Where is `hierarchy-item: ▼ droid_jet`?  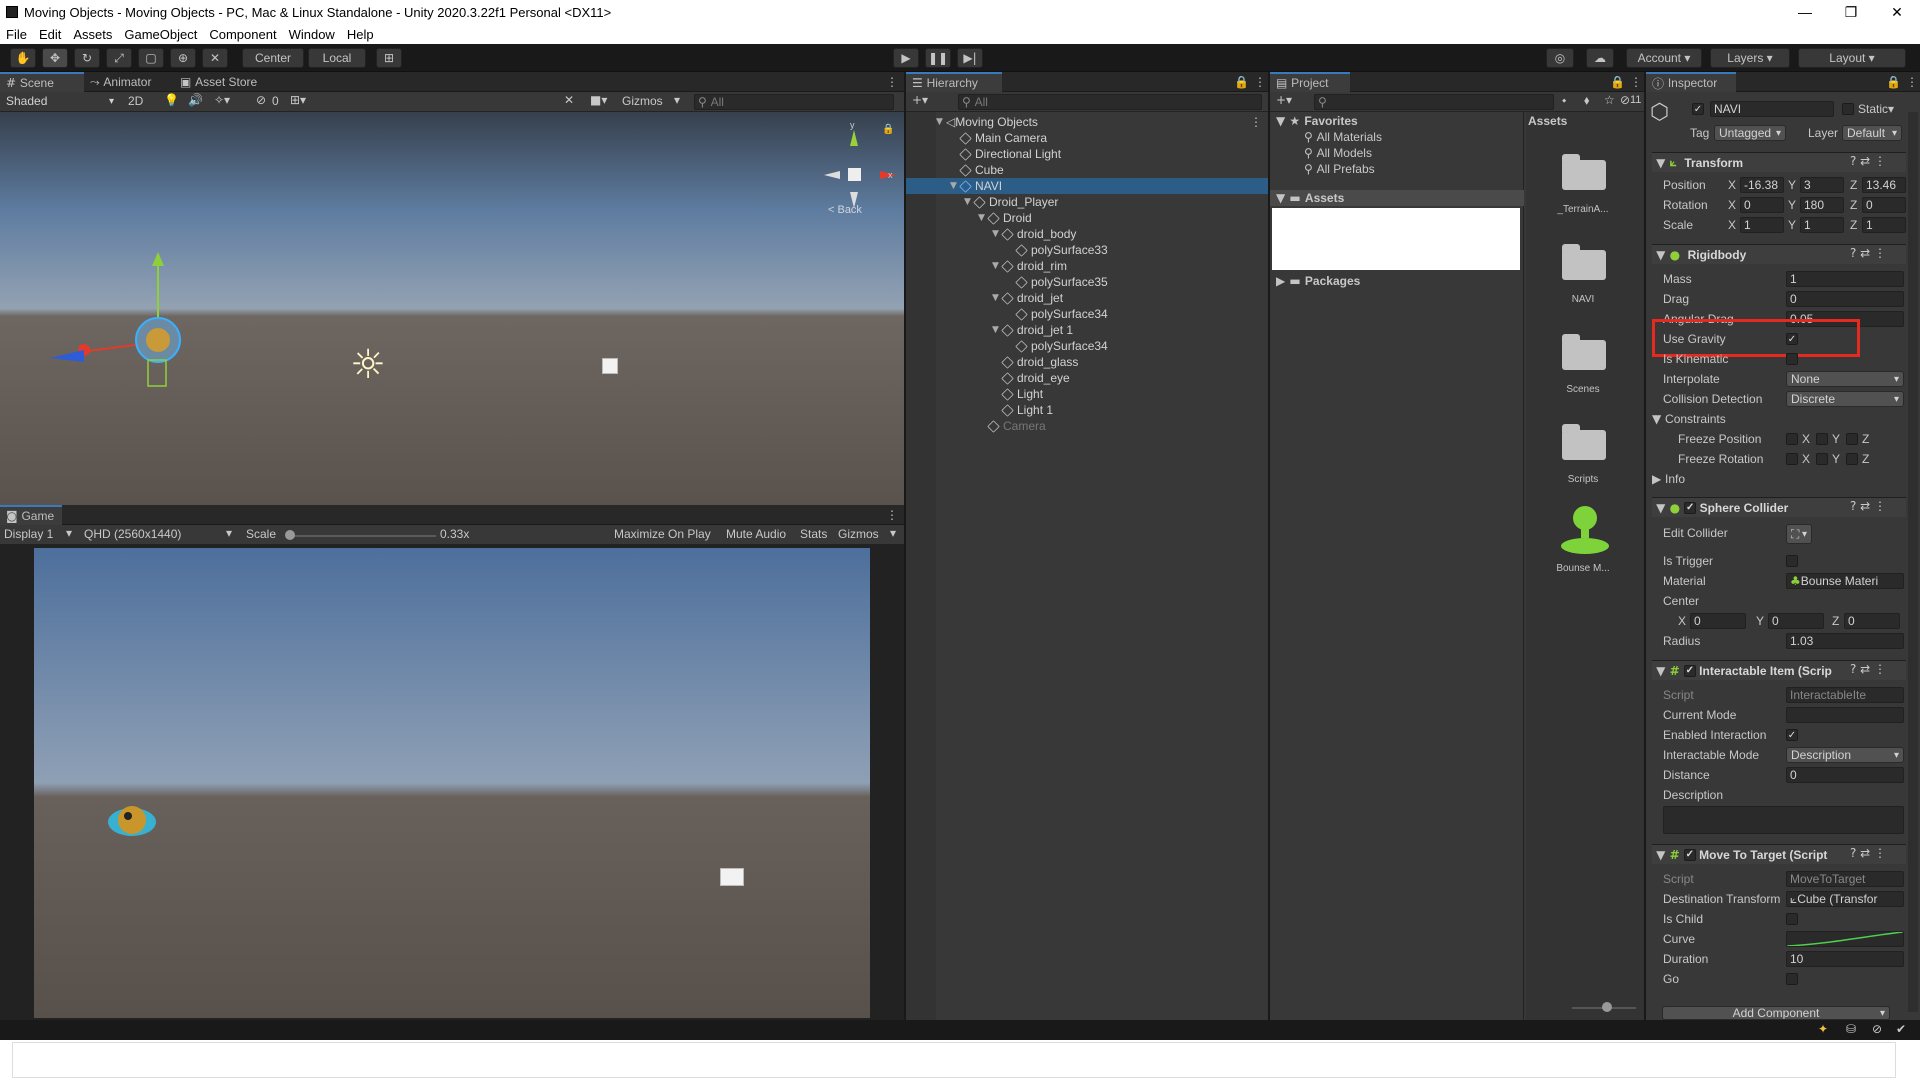 hierarchy-item: ▼ droid_jet is located at coordinates (1101, 298).